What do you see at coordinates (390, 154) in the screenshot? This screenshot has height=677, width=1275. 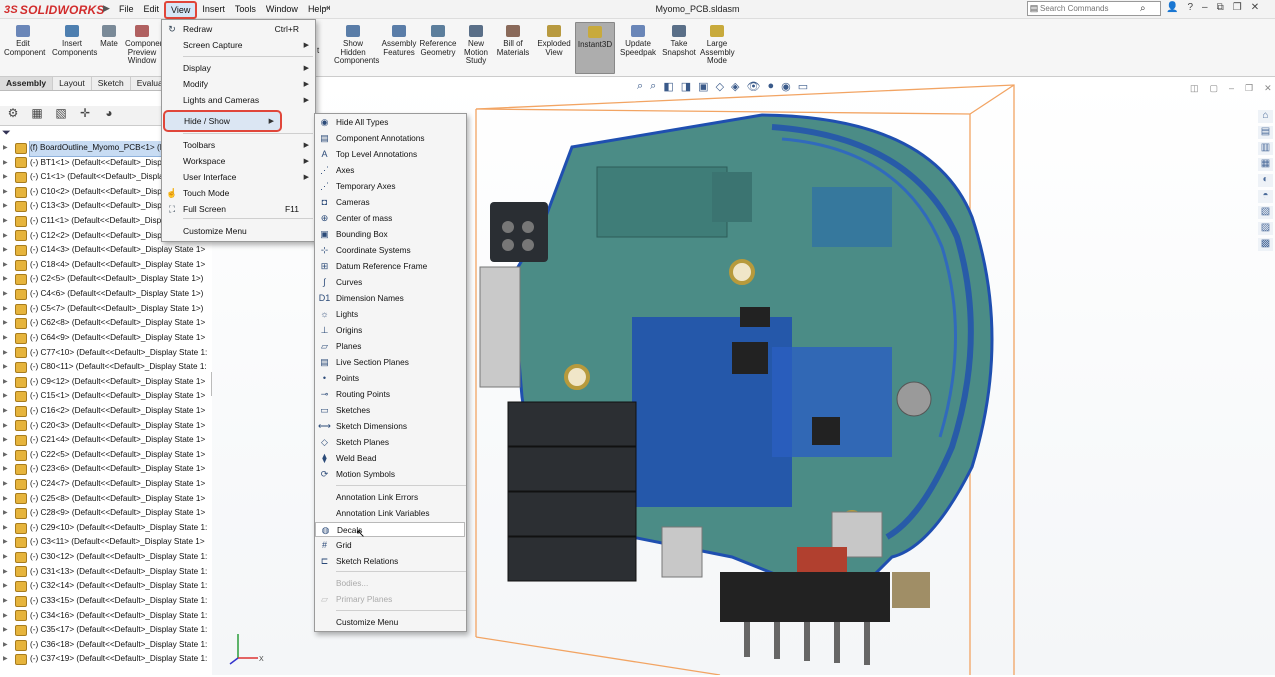 I see `hide-show-item-top-level-annotations: A Top Level Annotations` at bounding box center [390, 154].